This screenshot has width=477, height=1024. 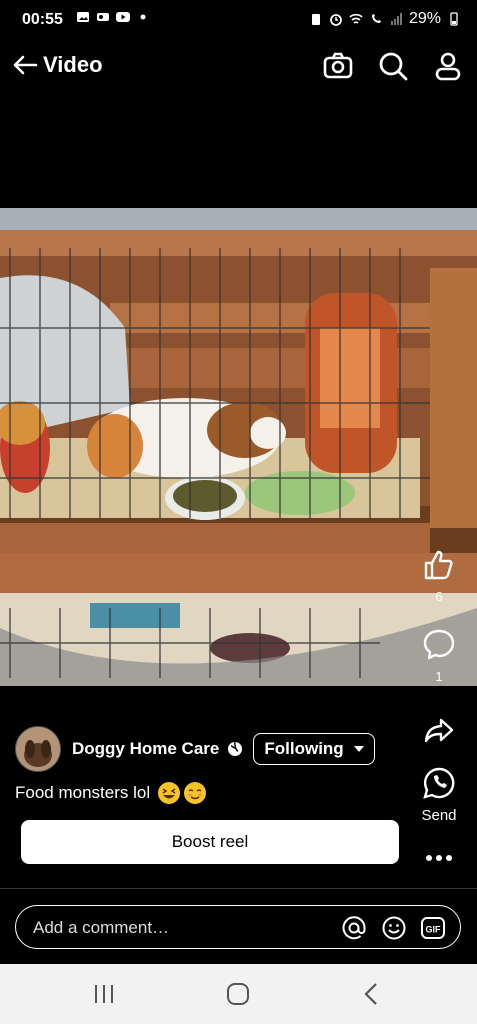 What do you see at coordinates (385, 19) in the screenshot?
I see `system-icons: 29%` at bounding box center [385, 19].